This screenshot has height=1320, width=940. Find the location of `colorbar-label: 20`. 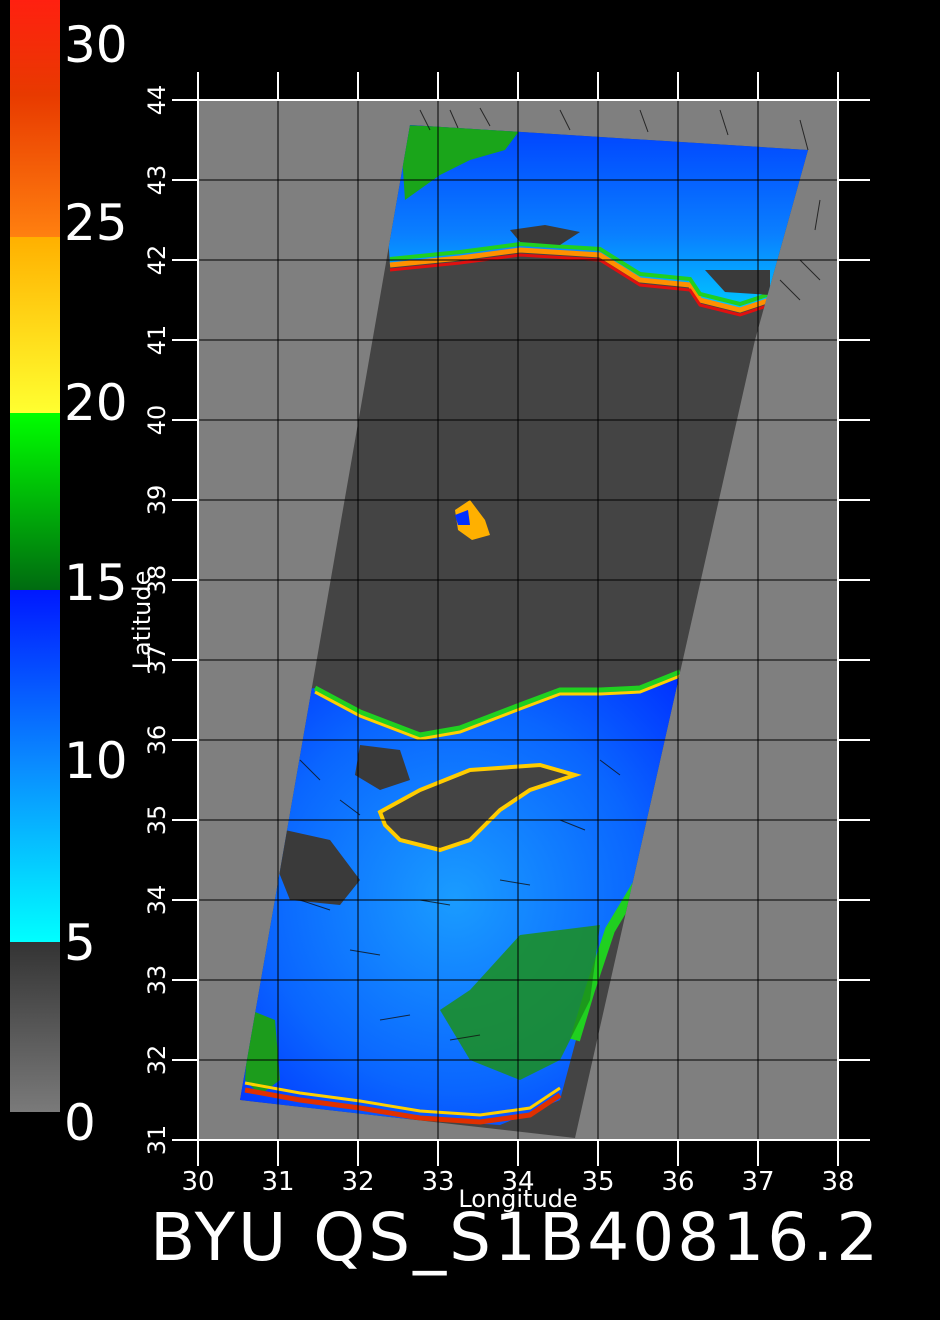

colorbar-label: 20 is located at coordinates (96, 403).